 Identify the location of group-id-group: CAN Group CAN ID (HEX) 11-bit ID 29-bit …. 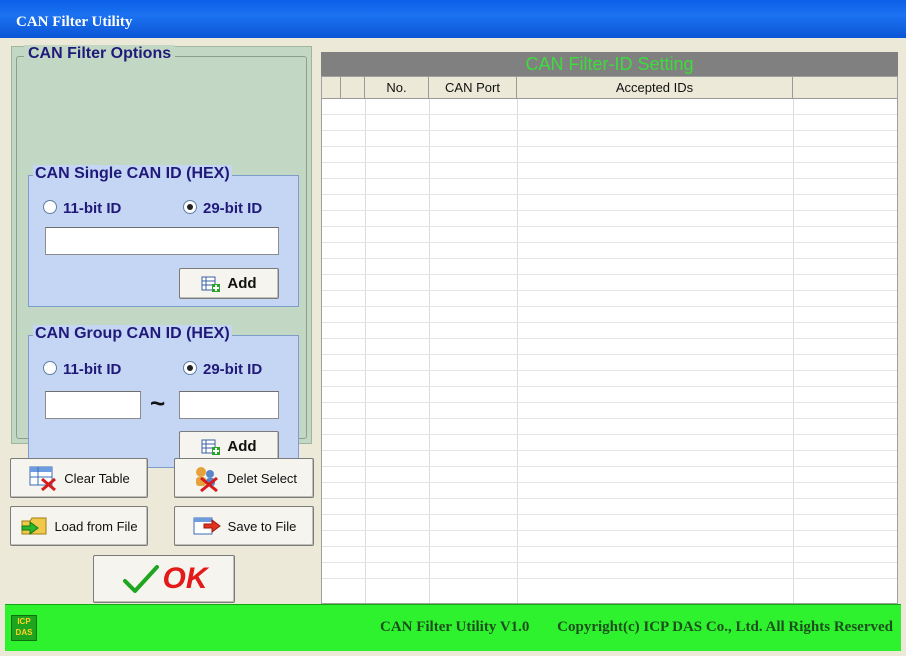
(163, 396).